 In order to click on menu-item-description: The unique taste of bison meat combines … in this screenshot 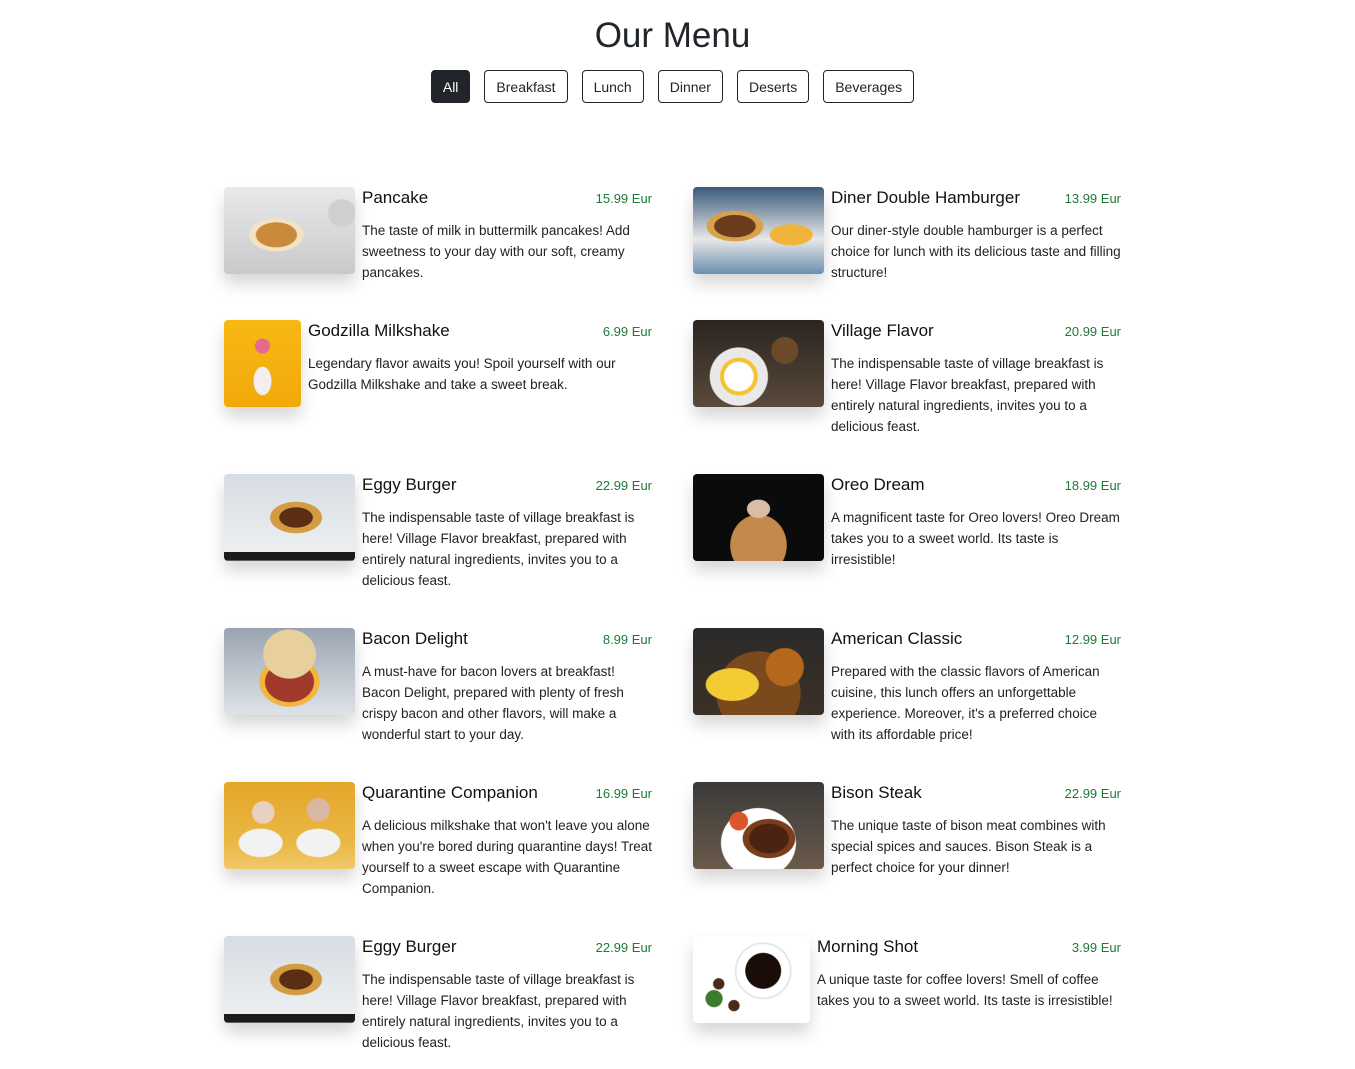, I will do `click(968, 846)`.